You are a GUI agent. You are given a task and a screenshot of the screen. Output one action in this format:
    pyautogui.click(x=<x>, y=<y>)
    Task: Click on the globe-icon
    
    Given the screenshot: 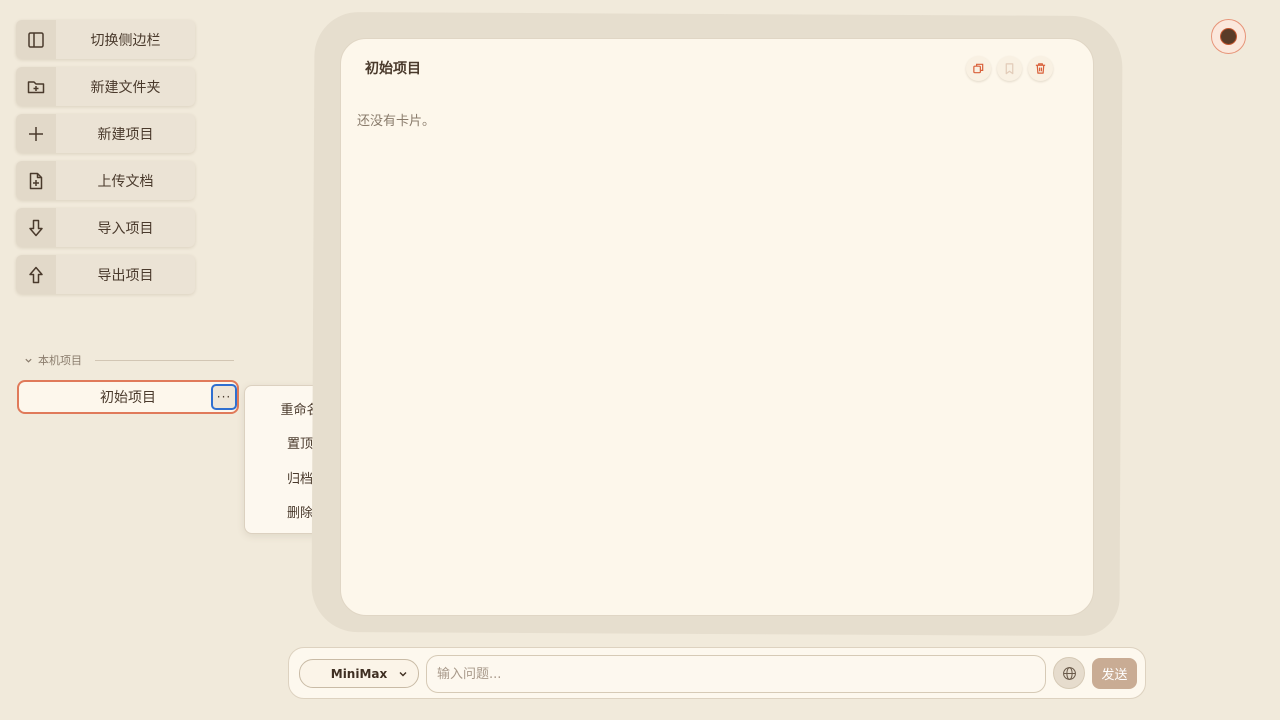 What is the action you would take?
    pyautogui.click(x=1069, y=673)
    